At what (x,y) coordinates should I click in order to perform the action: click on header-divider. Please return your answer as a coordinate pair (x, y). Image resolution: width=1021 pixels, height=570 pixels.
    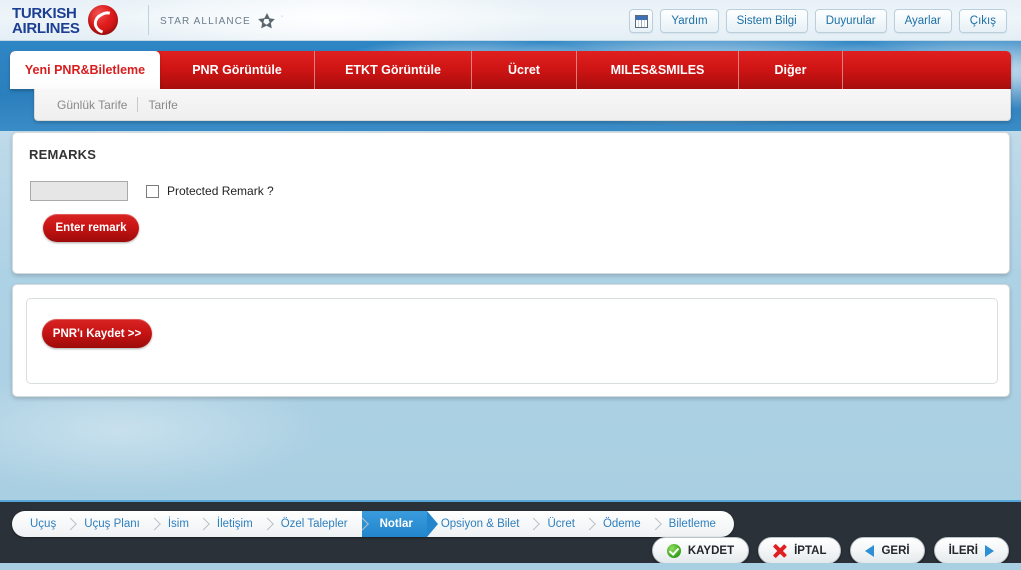
    Looking at the image, I should click on (148, 20).